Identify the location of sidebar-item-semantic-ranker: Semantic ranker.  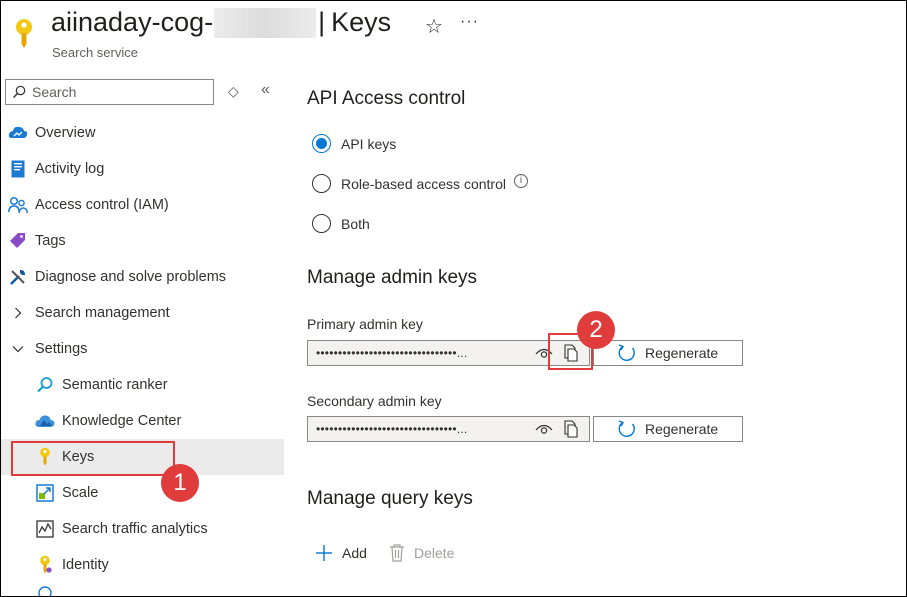
(142, 385).